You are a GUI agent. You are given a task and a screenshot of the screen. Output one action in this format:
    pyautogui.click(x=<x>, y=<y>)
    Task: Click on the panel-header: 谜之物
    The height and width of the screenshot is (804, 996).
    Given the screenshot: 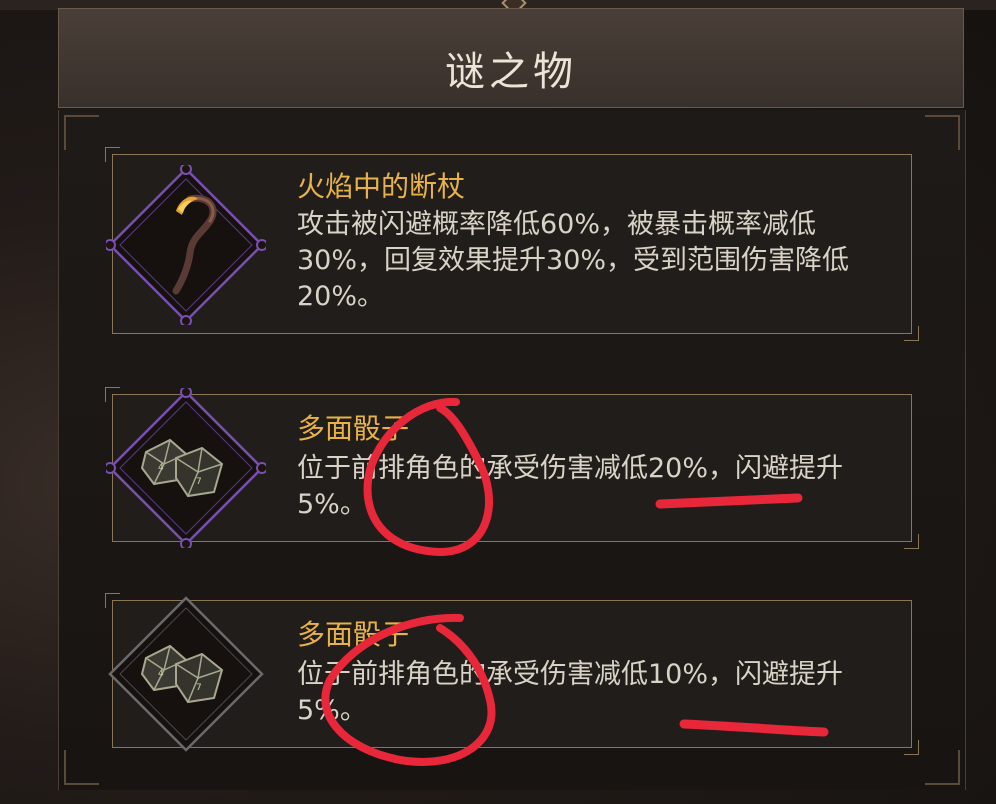 What is the action you would take?
    pyautogui.click(x=511, y=58)
    